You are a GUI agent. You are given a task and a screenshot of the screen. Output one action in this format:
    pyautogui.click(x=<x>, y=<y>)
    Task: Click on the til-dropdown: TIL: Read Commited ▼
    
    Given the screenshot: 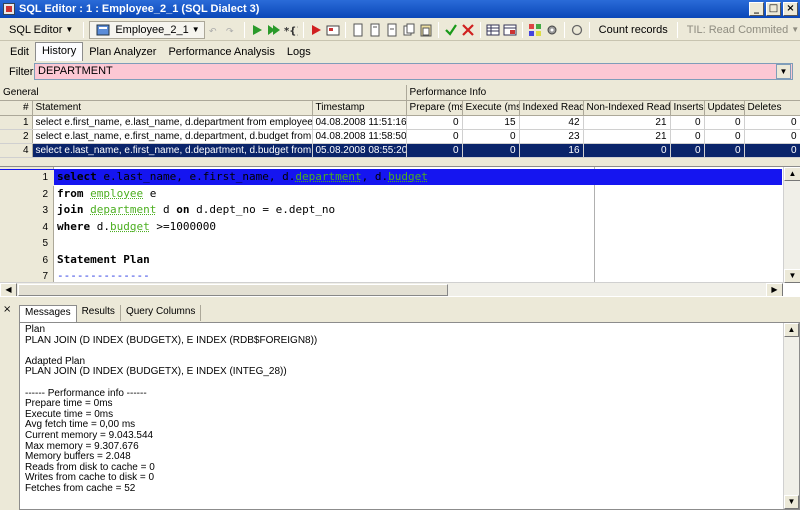 What is the action you would take?
    pyautogui.click(x=741, y=30)
    